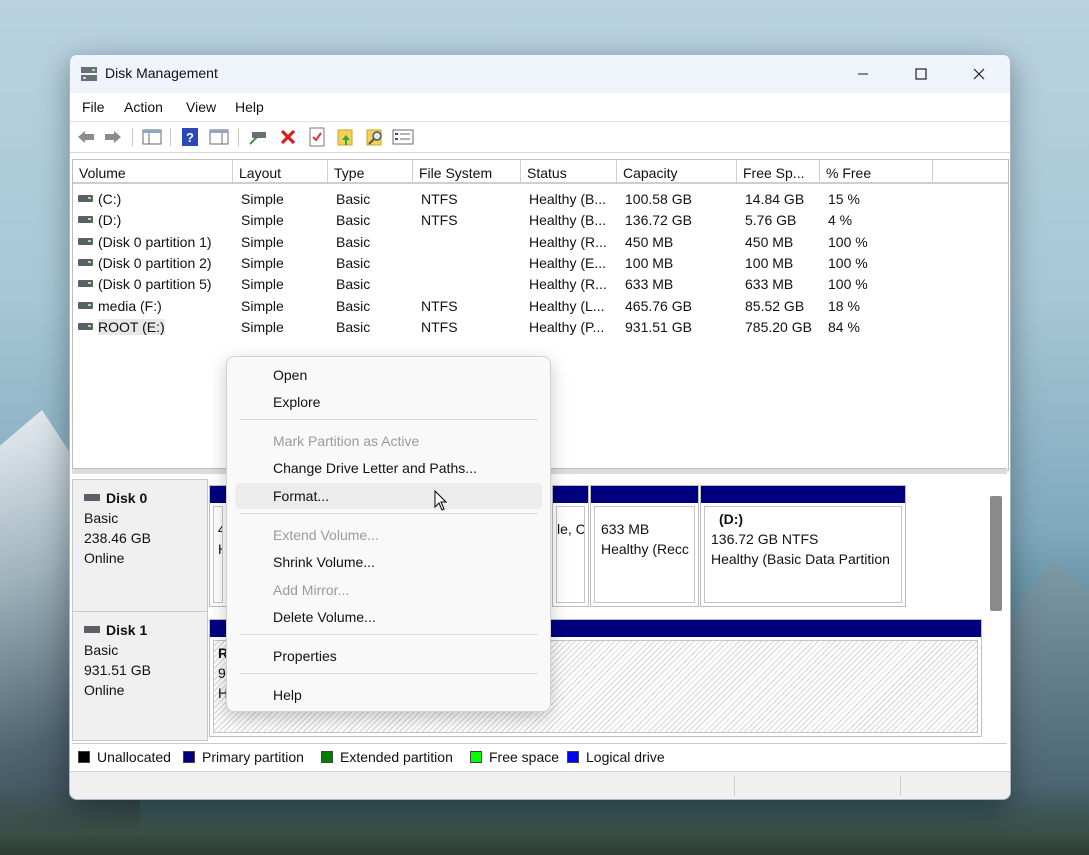  I want to click on disk-0-label: Disk 0 Basic 238.46 GB Online, so click(140, 545).